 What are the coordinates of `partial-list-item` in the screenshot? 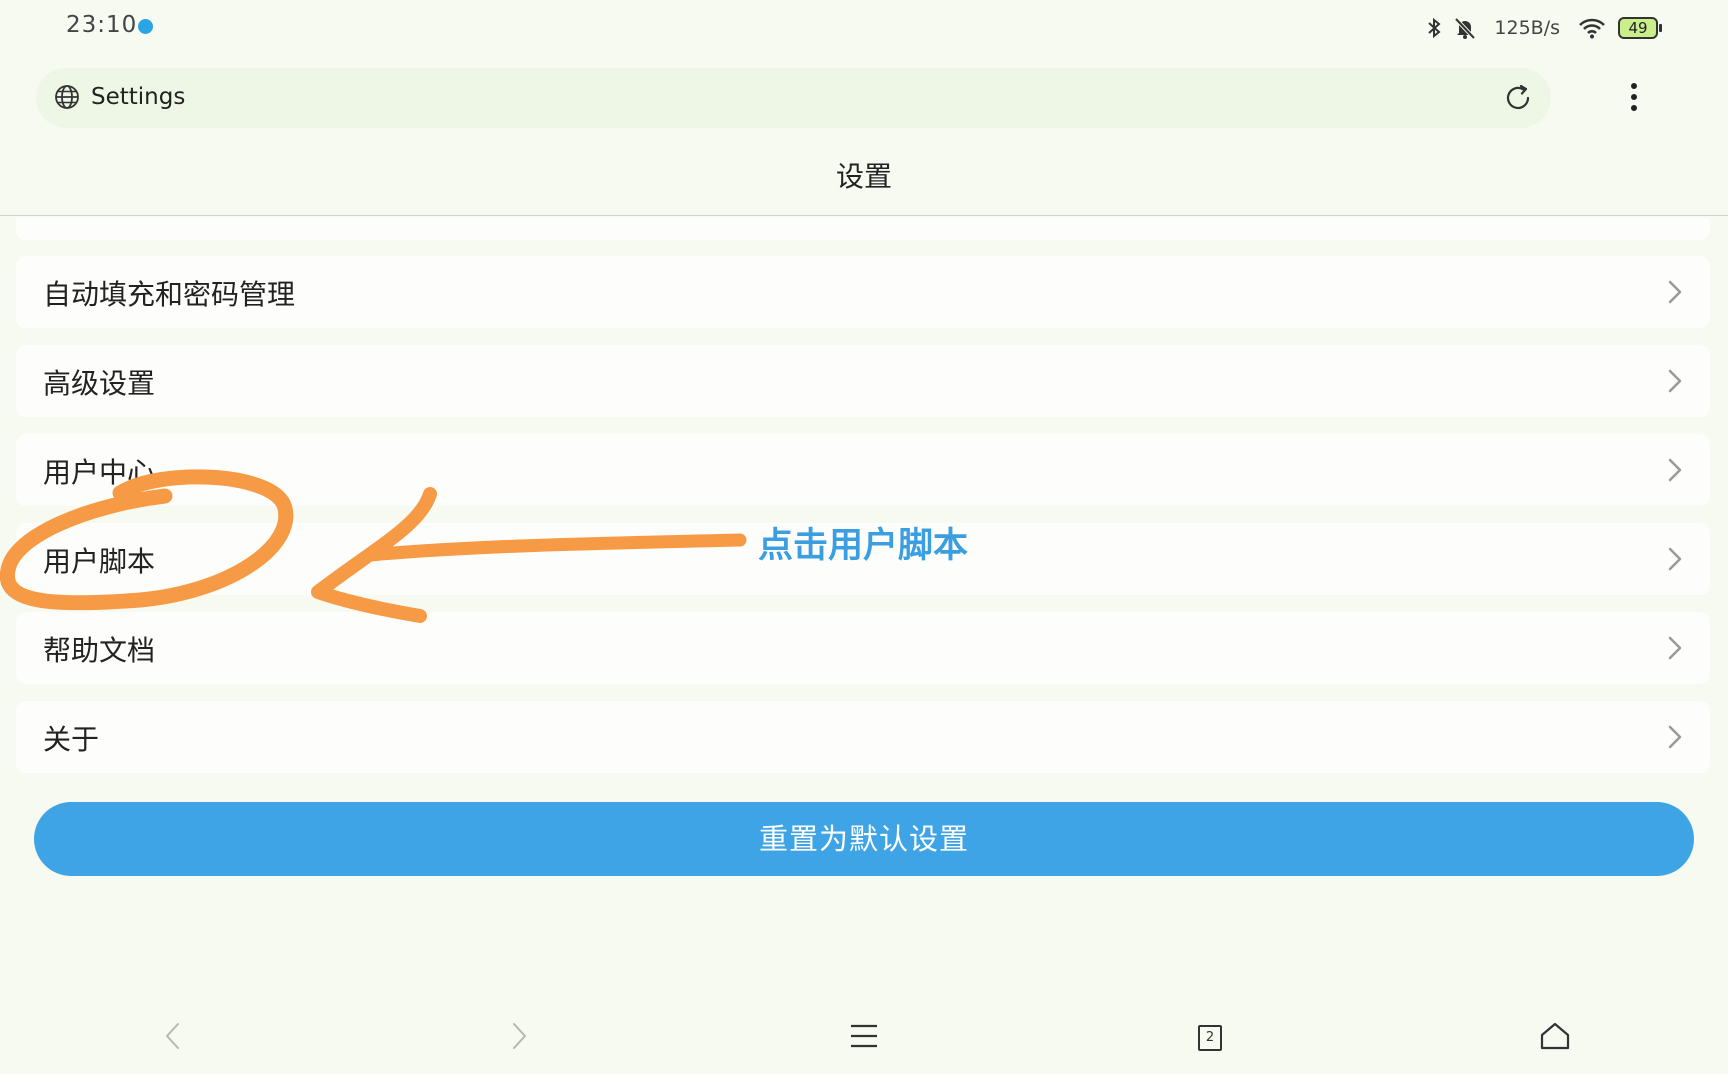 It's located at (863, 229).